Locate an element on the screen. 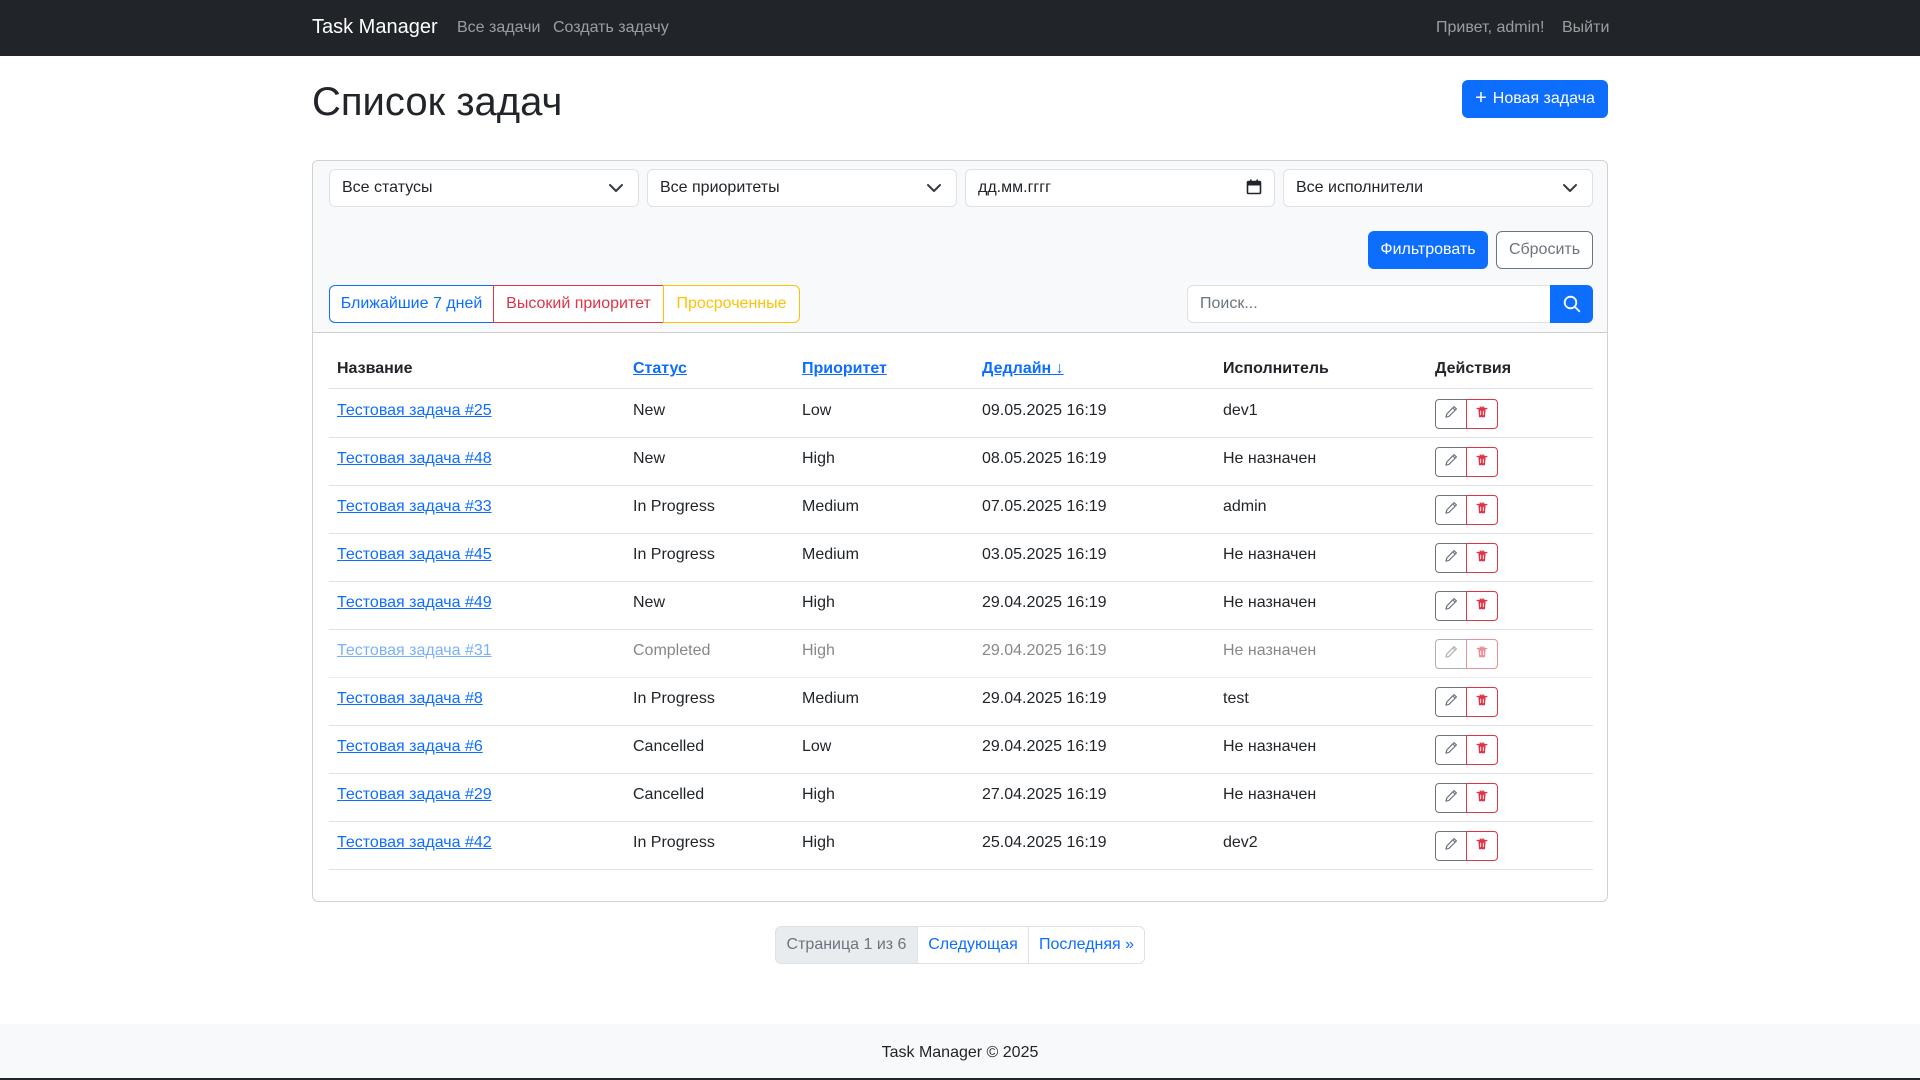  task-title-link: Тестовая задача #45 is located at coordinates (414, 555).